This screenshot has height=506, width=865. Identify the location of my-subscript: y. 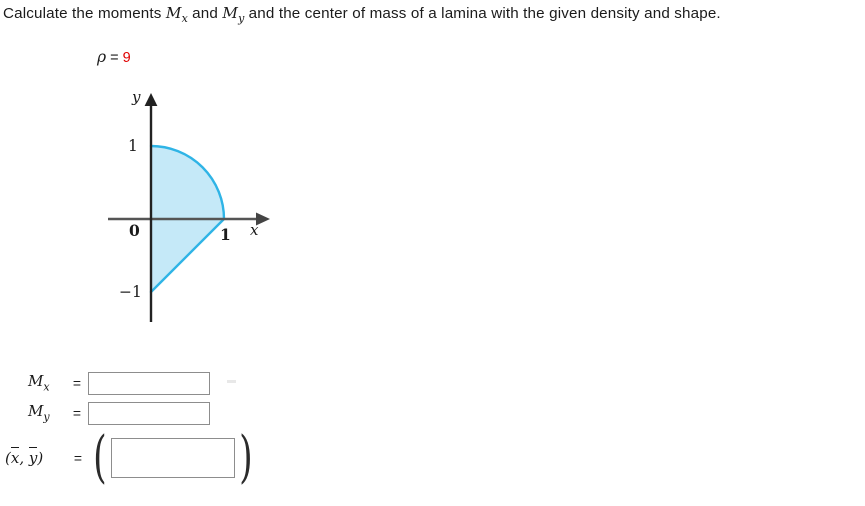
(46, 417).